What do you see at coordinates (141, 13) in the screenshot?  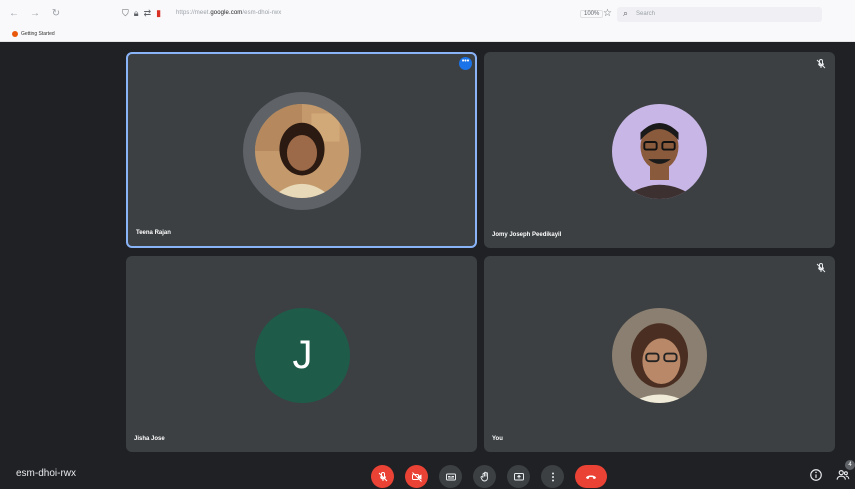 I see `url-bar-icons: ⛉ 🔒︎ ⇄ ▮` at bounding box center [141, 13].